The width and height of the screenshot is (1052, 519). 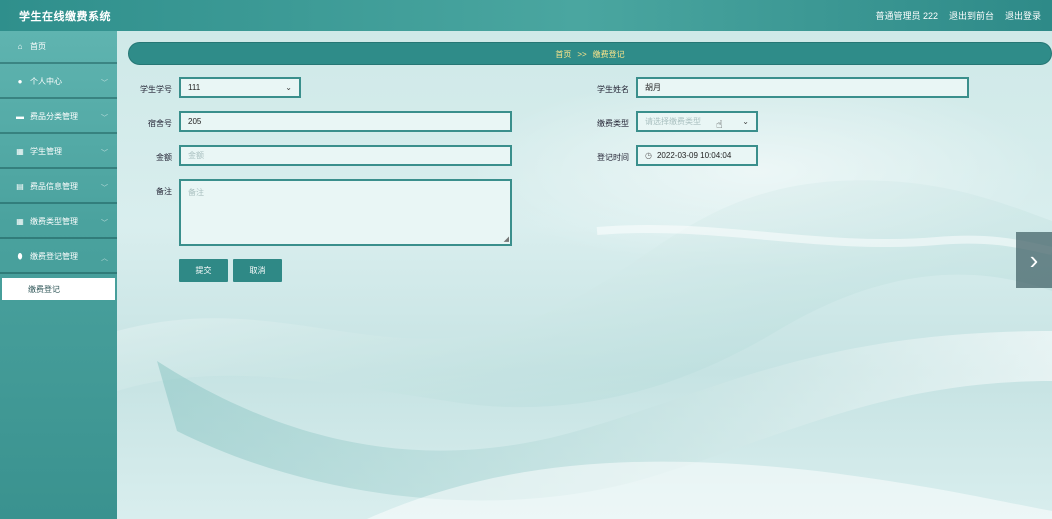 What do you see at coordinates (196, 155) in the screenshot?
I see `amount-placeholder: 金额` at bounding box center [196, 155].